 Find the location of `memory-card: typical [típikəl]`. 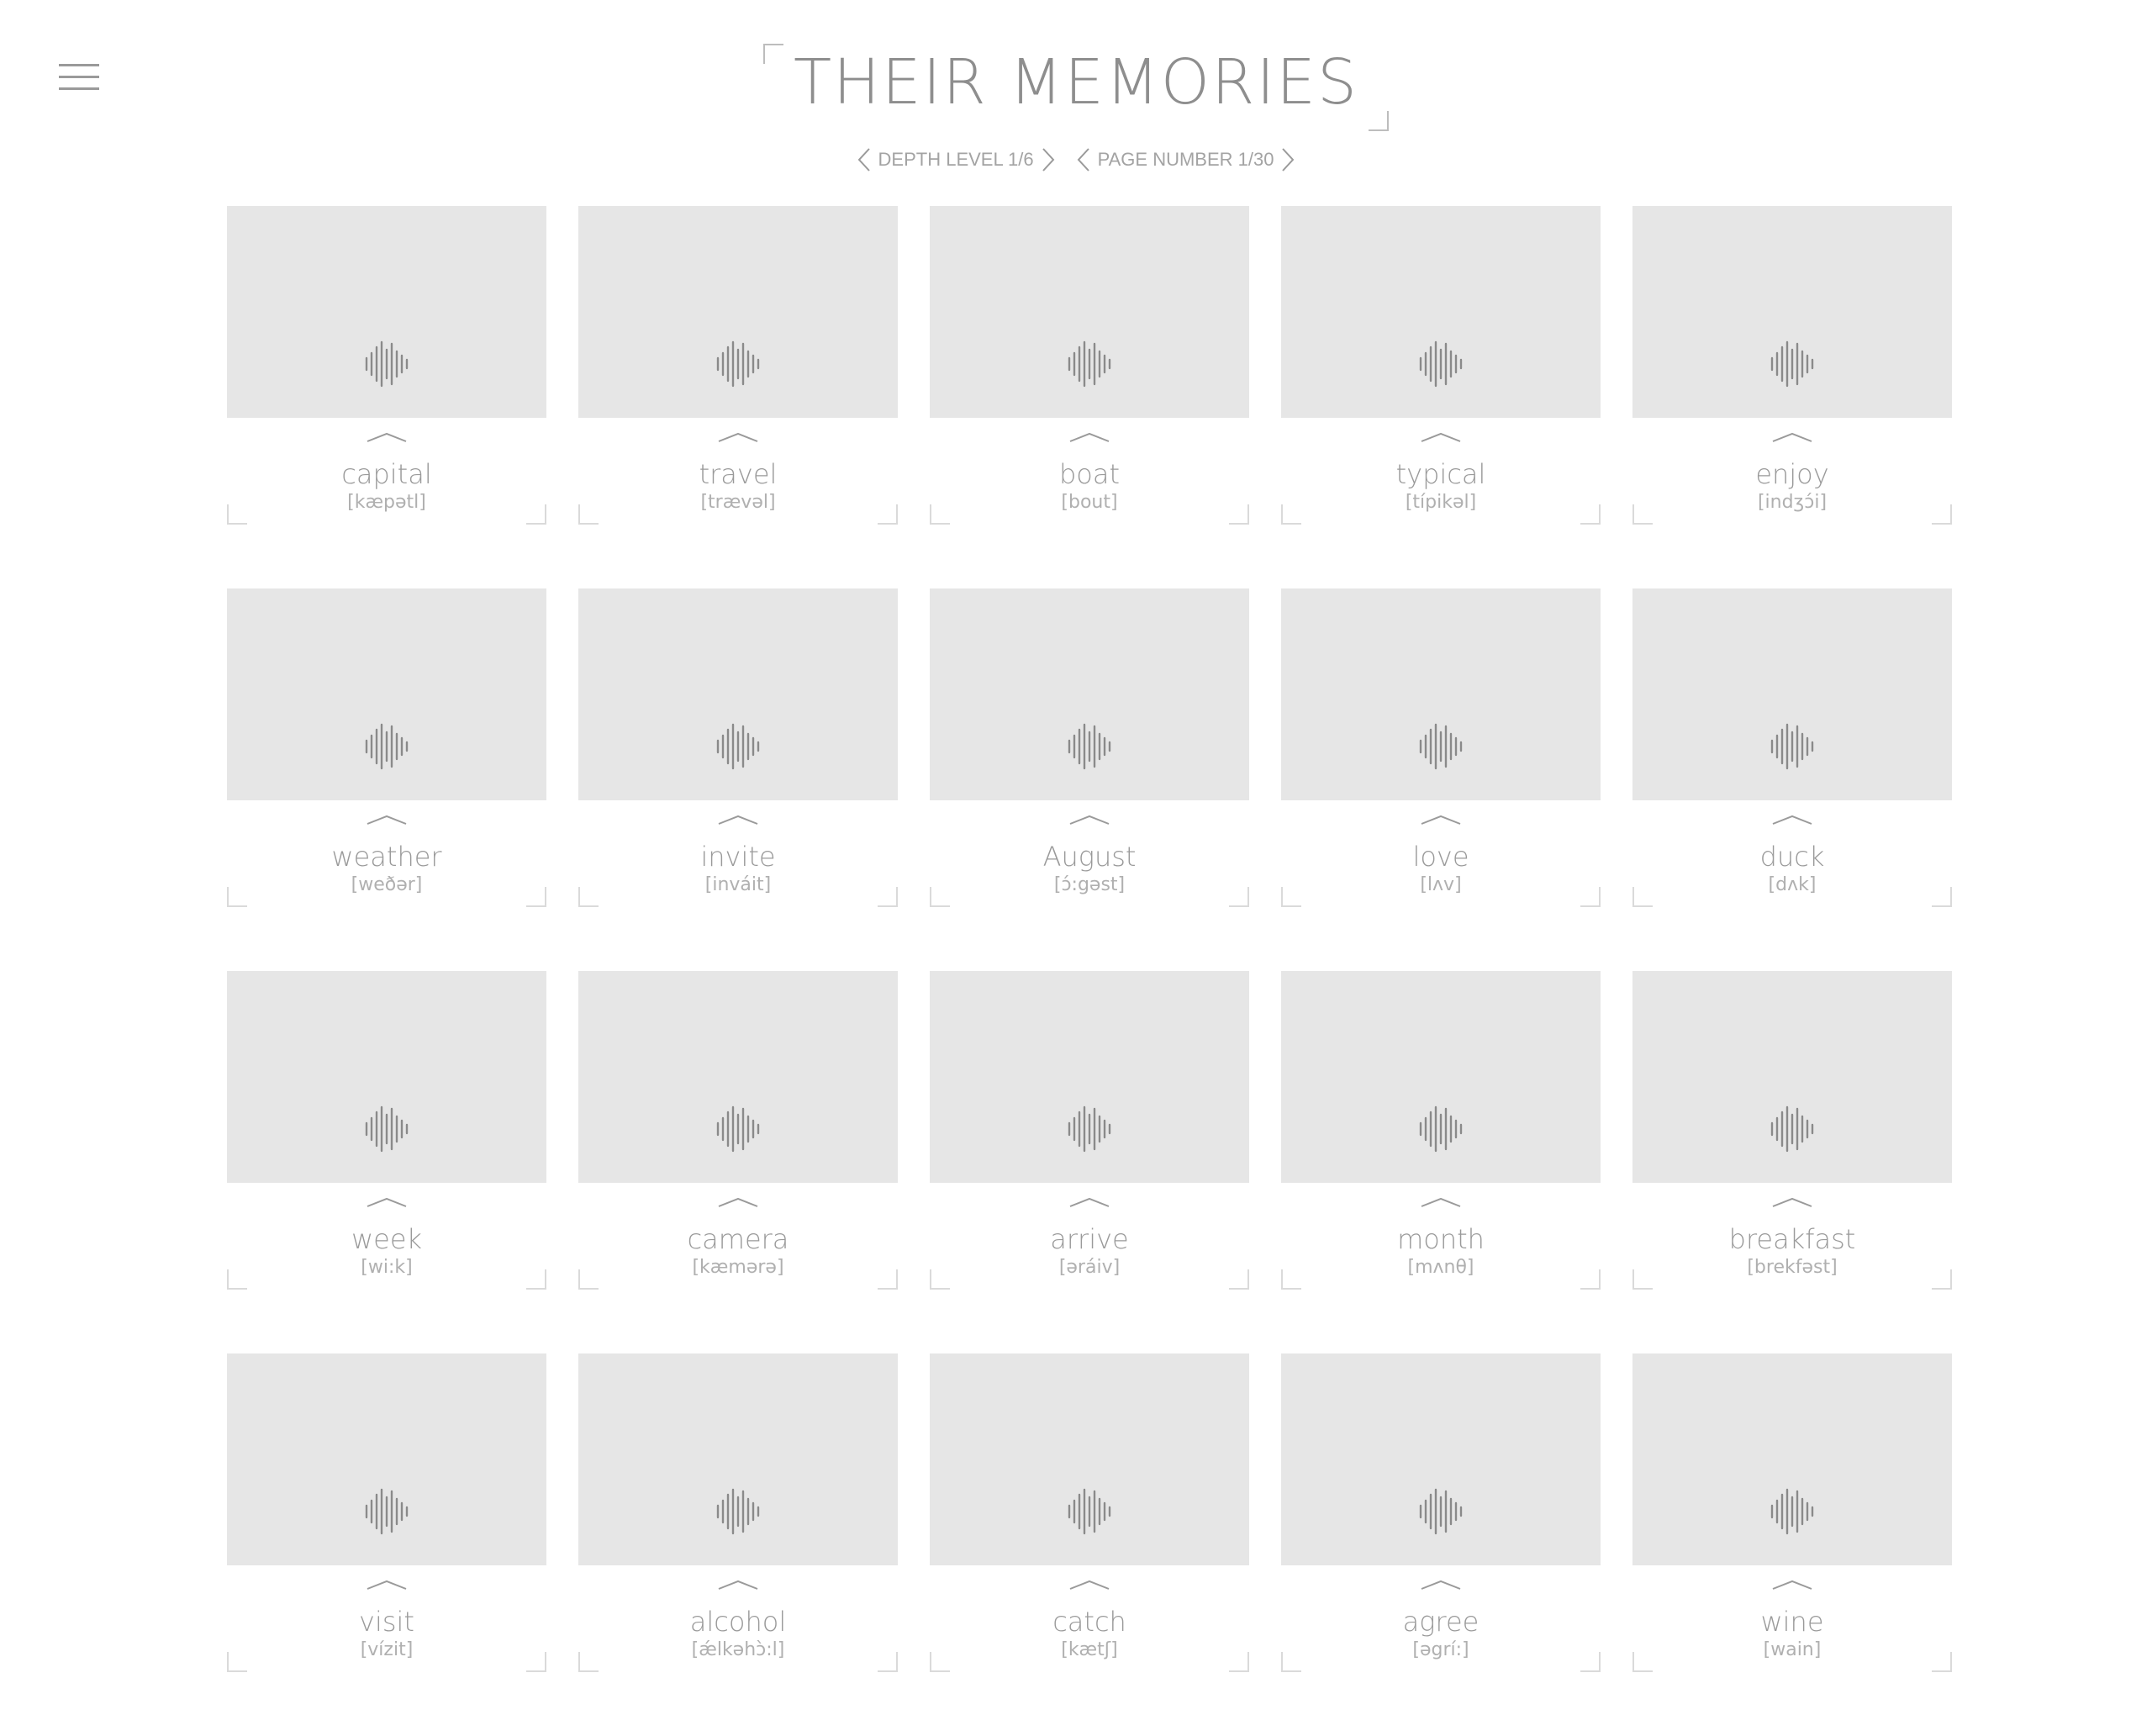

memory-card: typical [típikəl] is located at coordinates (1441, 397).